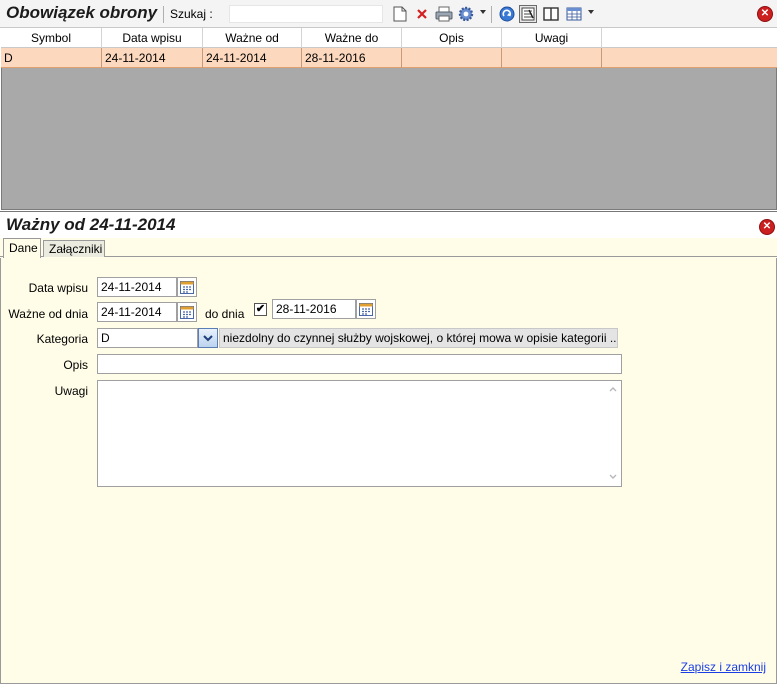 The height and width of the screenshot is (684, 777). Describe the element at coordinates (152, 58) in the screenshot. I see `cell-data-wpisu: 24-11-2014` at that location.